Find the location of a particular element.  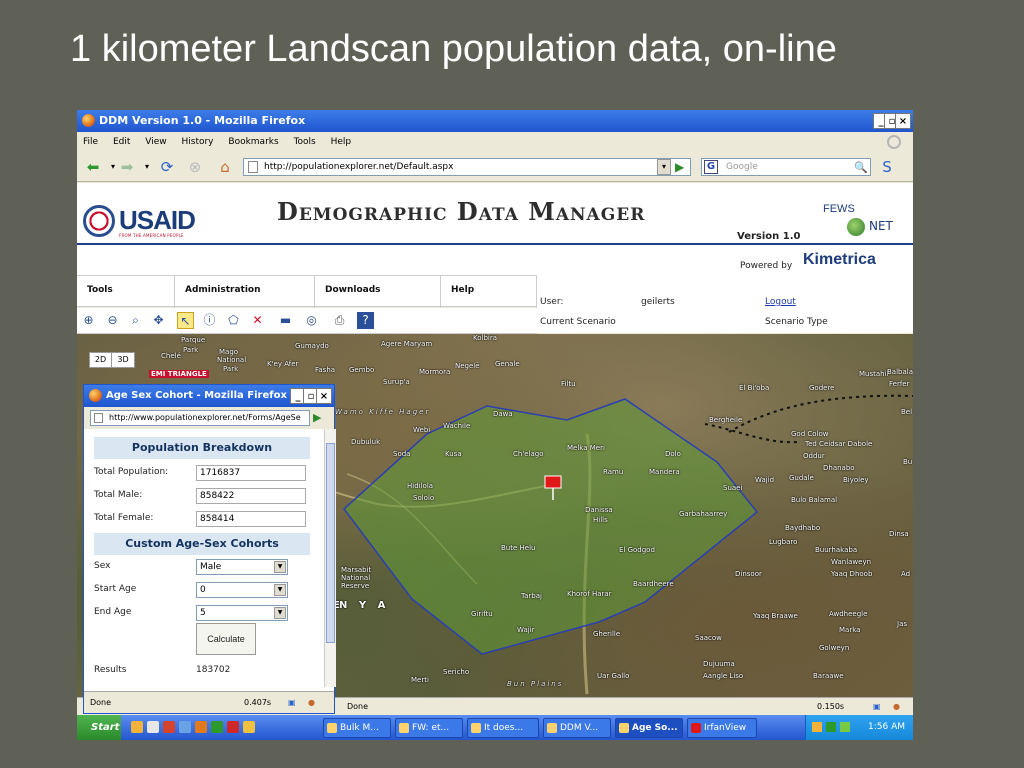

app-menu-help: Help is located at coordinates (489, 292).